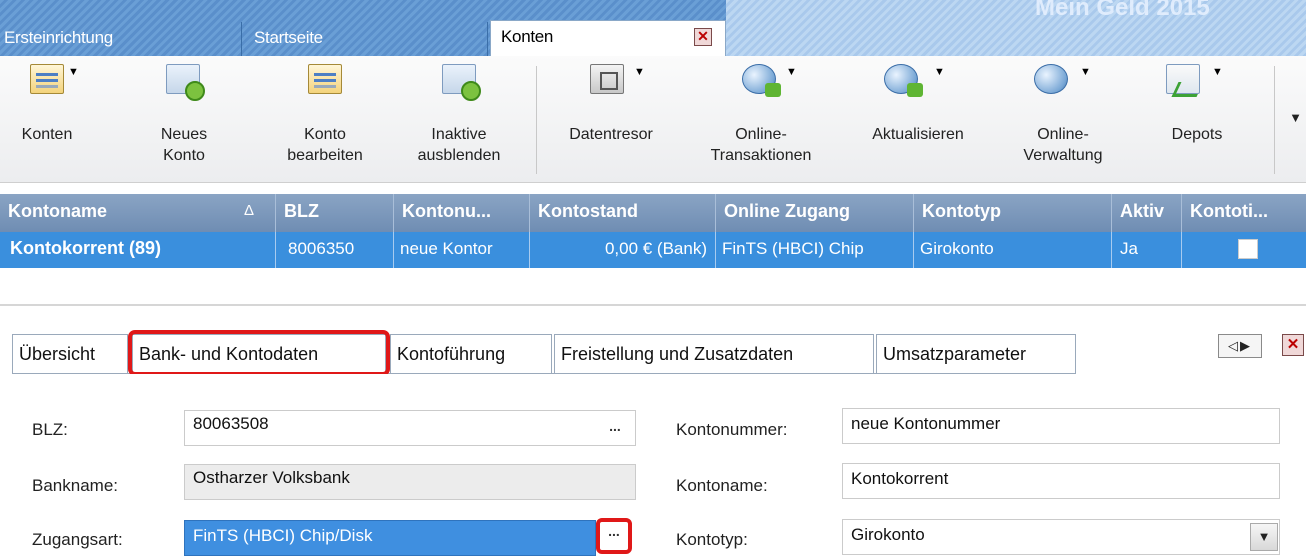 The width and height of the screenshot is (1306, 556). What do you see at coordinates (75, 485) in the screenshot?
I see `bankname-label: Bankname:` at bounding box center [75, 485].